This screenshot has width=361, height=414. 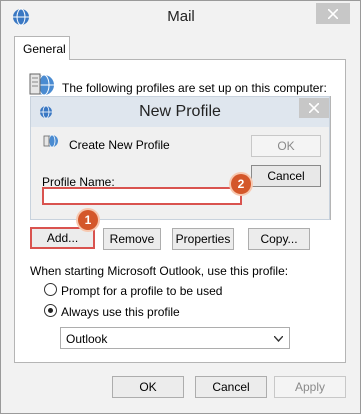 I want to click on dialog-title-bar: New Profile, so click(x=180, y=112).